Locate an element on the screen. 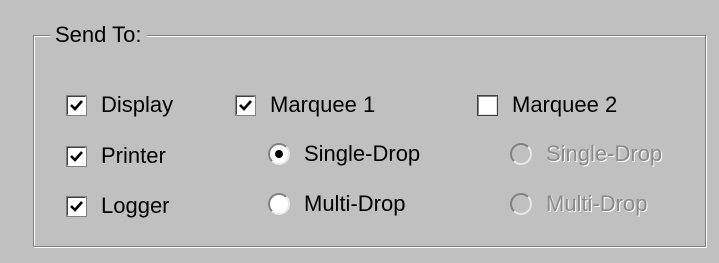 The width and height of the screenshot is (719, 263). marquee1-multi-drop-row: Multi-Drop is located at coordinates (336, 204).